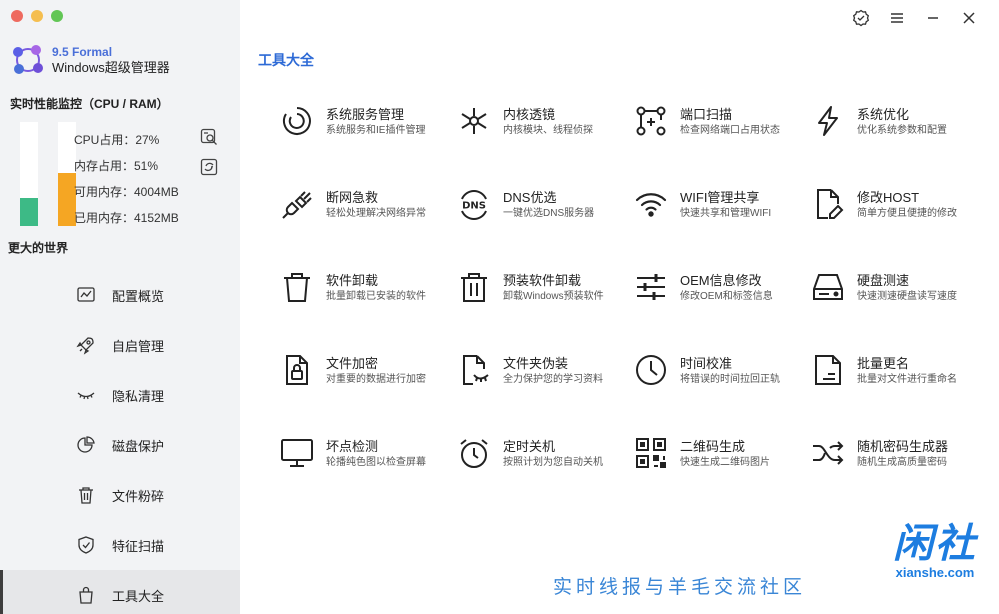 The width and height of the screenshot is (999, 614). I want to click on tool-name: 坏点检测, so click(352, 446).